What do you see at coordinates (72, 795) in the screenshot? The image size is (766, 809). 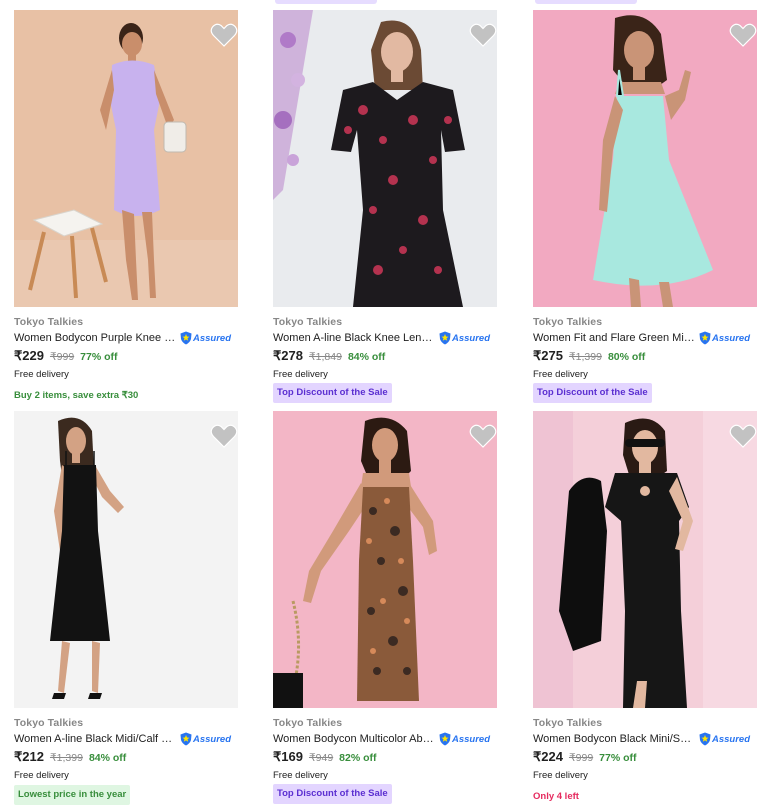 I see `lowest-price-tag: Lowest price in the year` at bounding box center [72, 795].